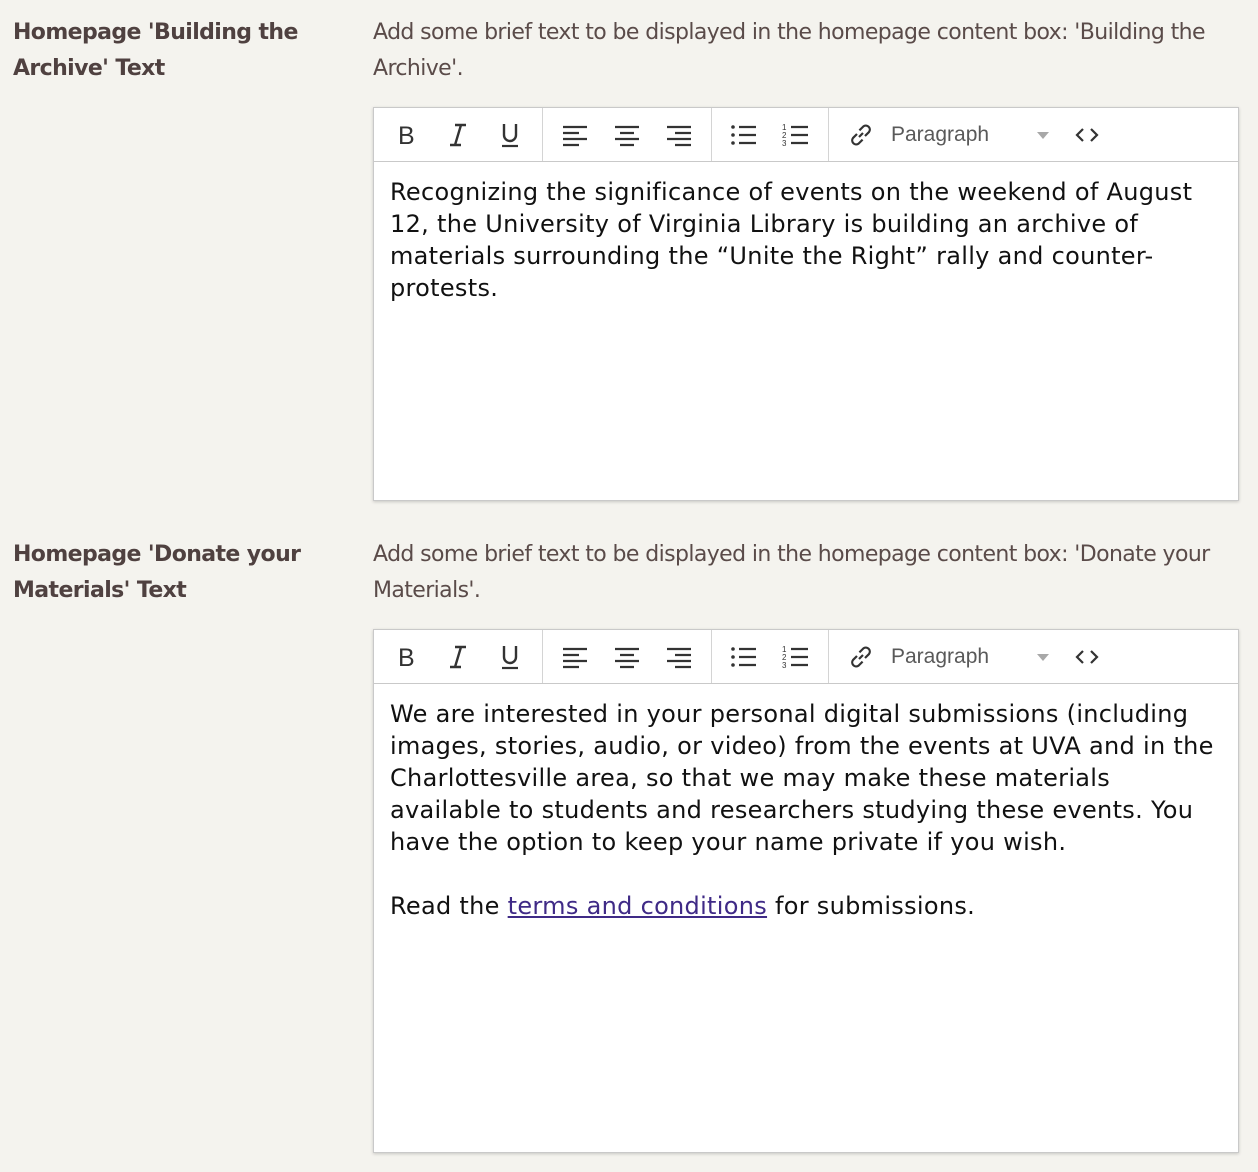 The height and width of the screenshot is (1172, 1258). Describe the element at coordinates (155, 50) in the screenshot. I see `field-label: Homepage 'Building the Archive' Text` at that location.